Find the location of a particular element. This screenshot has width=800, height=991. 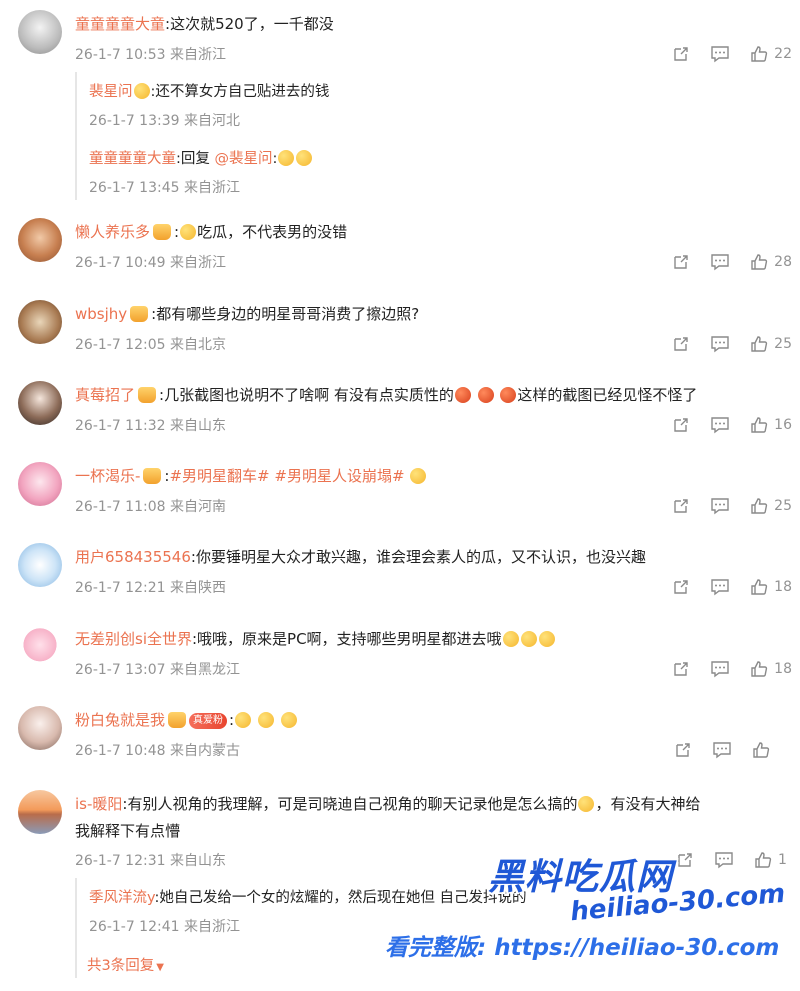

smirk-emoji-icon is located at coordinates (418, 476).